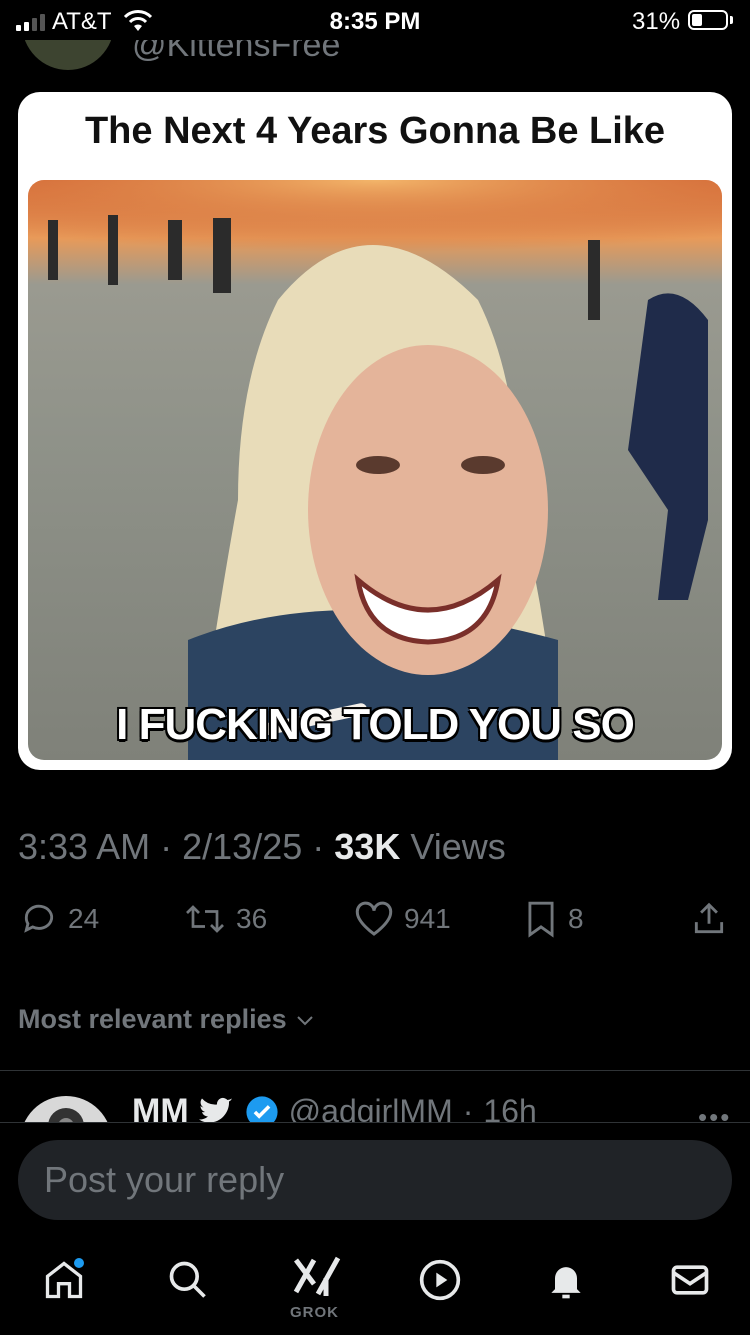 This screenshot has width=750, height=1335. I want to click on reply-button: 24, so click(59, 919).